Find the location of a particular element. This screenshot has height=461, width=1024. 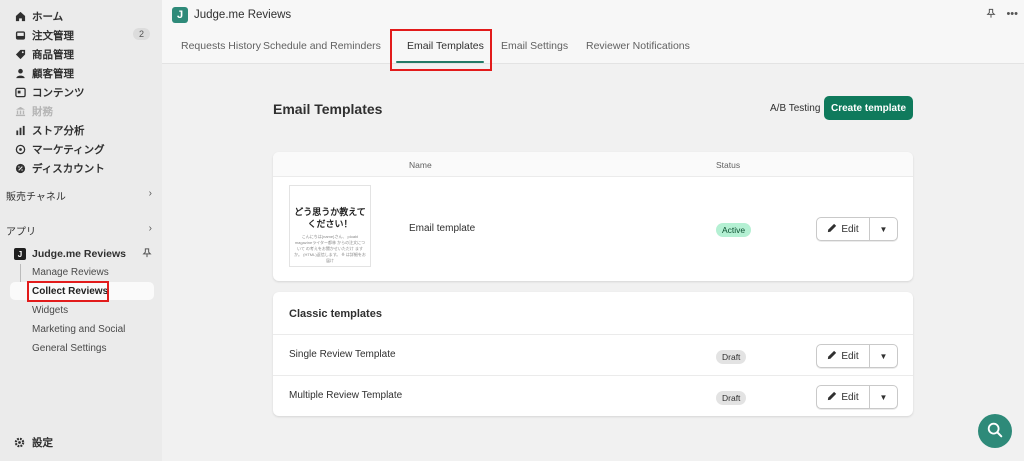

sidebar-item-label: 財務 is located at coordinates (42, 111).